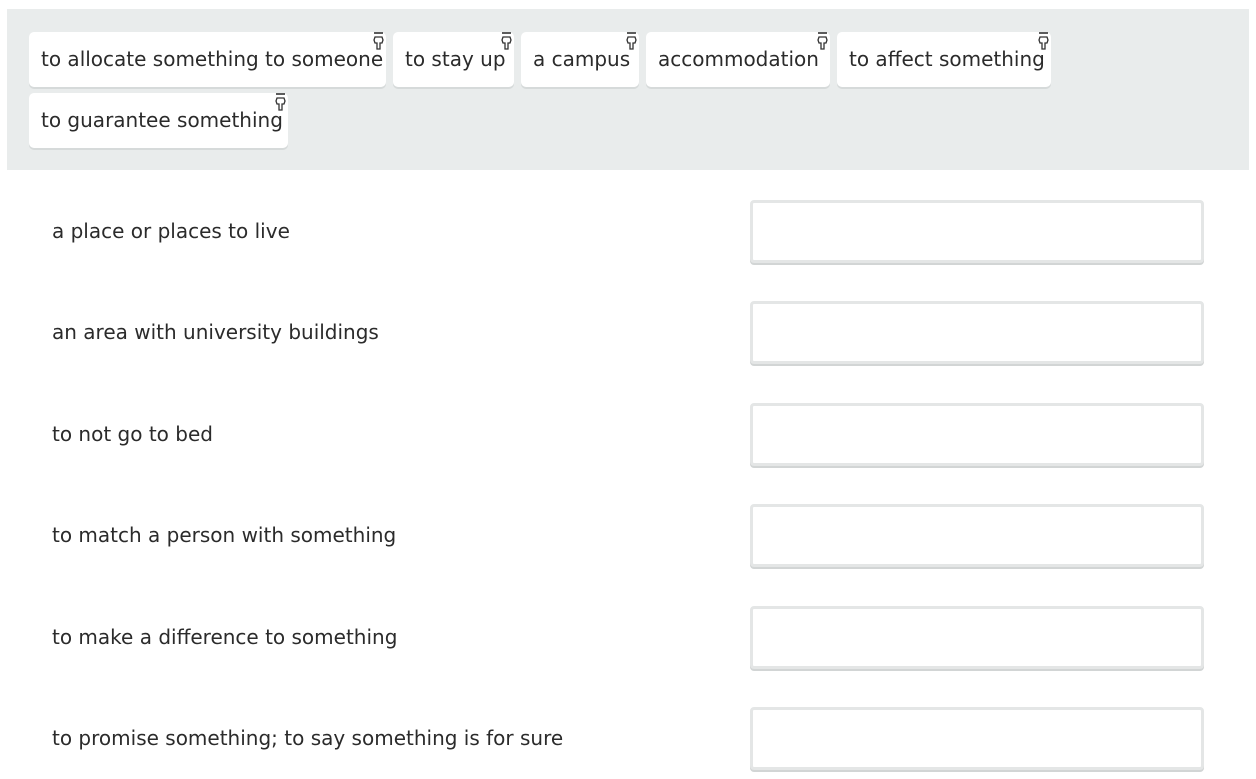 Image resolution: width=1256 pixels, height=779 pixels. What do you see at coordinates (224, 535) in the screenshot?
I see `definition-label: to match a person with something` at bounding box center [224, 535].